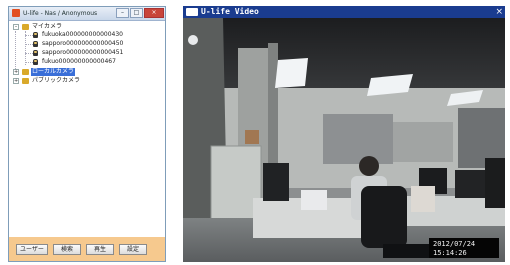 The height and width of the screenshot is (265, 510). Describe the element at coordinates (136, 13) in the screenshot. I see `maximize-button: □` at that location.